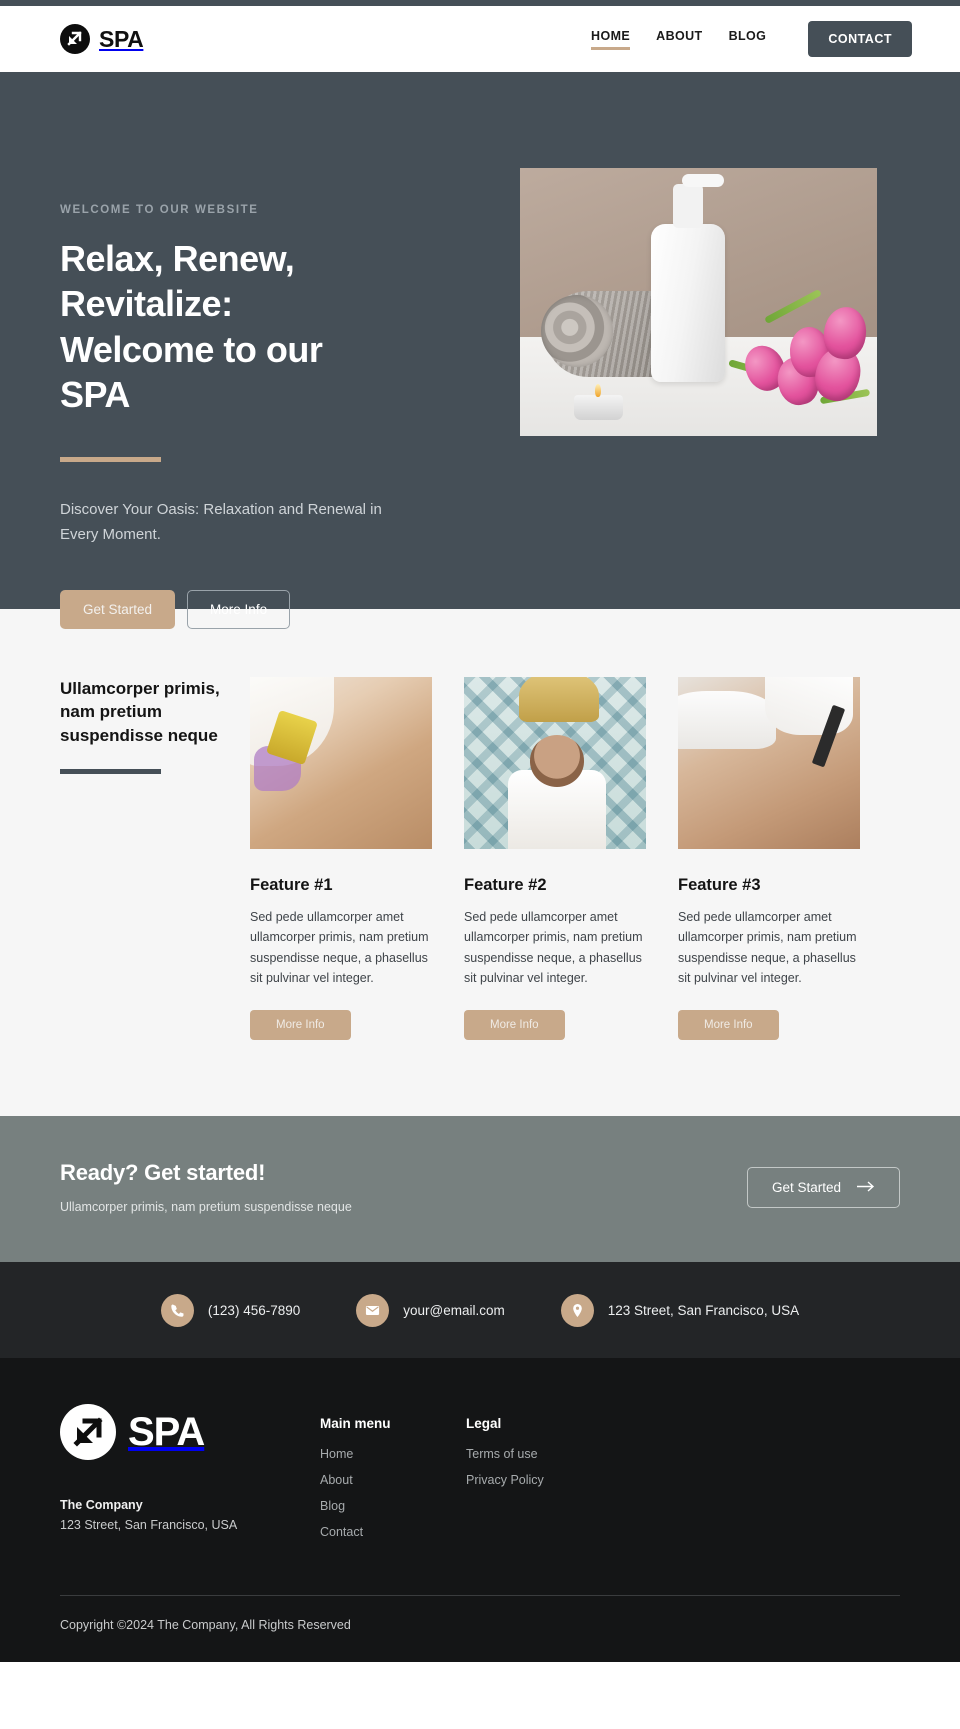 The width and height of the screenshot is (960, 1729). I want to click on nav-item-about: ABOUT, so click(679, 39).